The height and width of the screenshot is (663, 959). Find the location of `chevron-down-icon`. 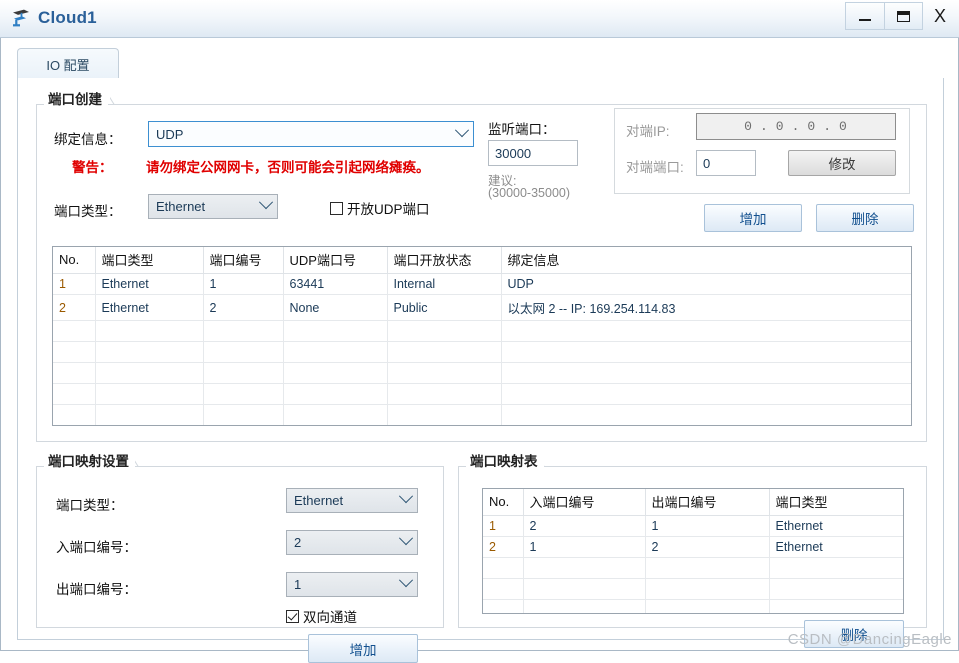

chevron-down-icon is located at coordinates (462, 131).